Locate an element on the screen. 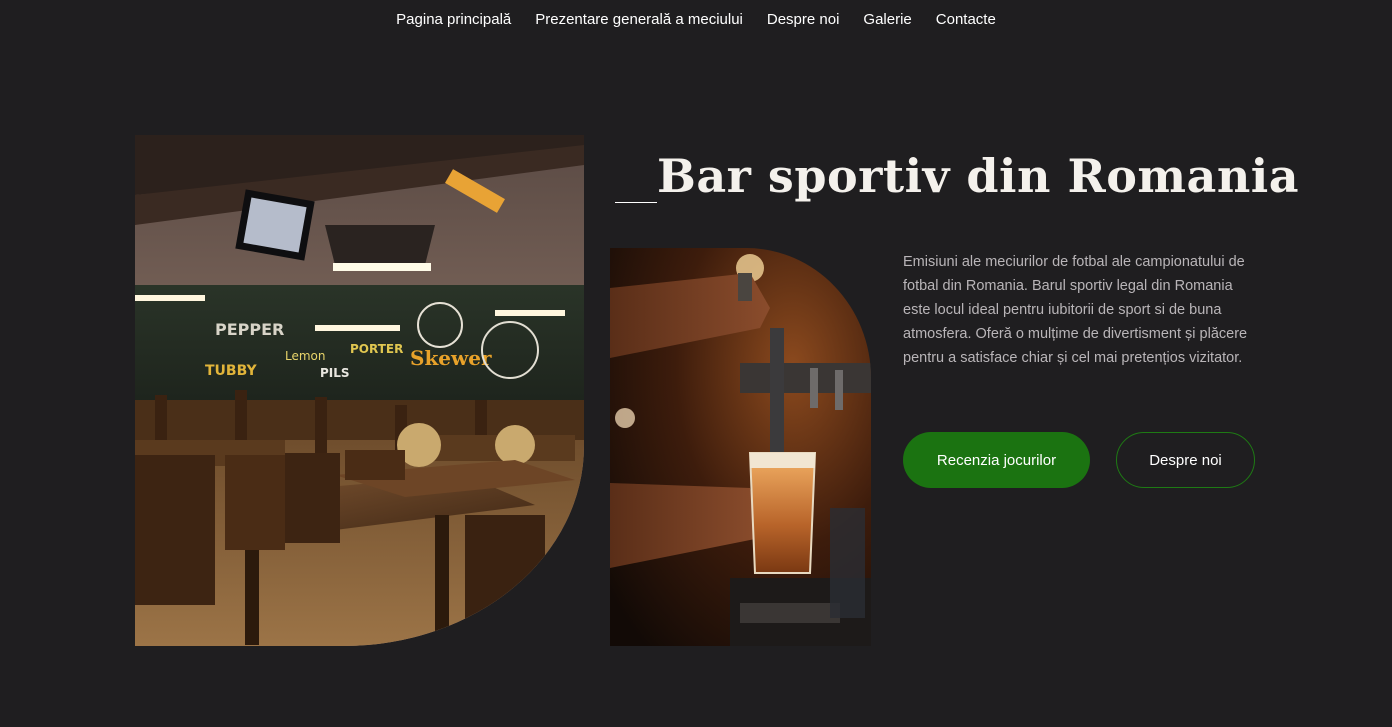 The height and width of the screenshot is (727, 1392). game-reviews-button: Recenzia jocurilor is located at coordinates (996, 460).